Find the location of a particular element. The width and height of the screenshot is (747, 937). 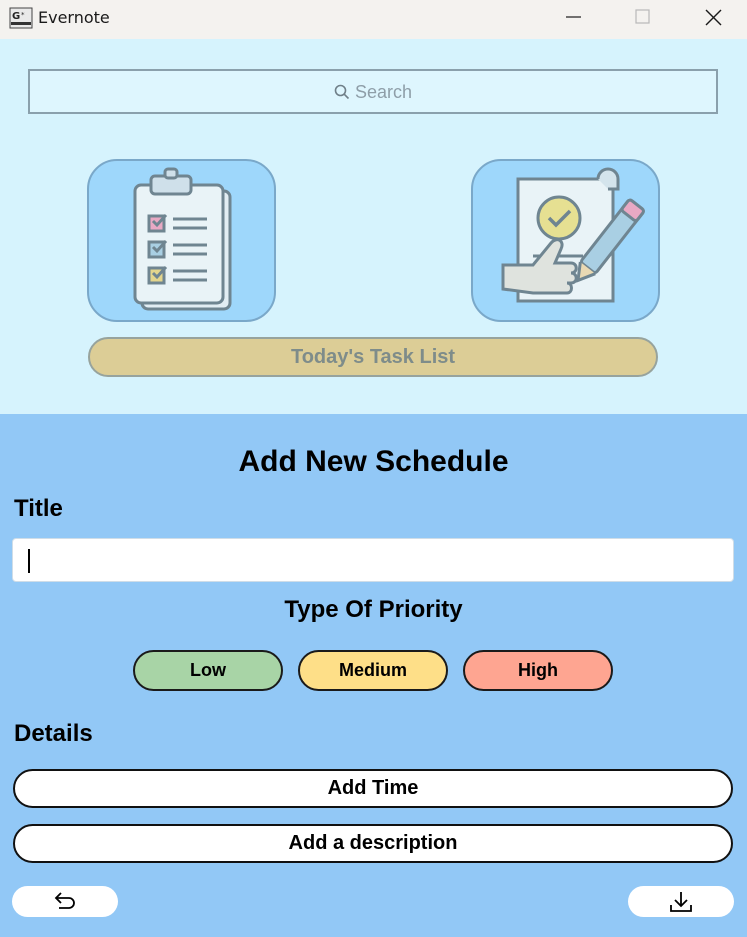

title-input is located at coordinates (373, 560).